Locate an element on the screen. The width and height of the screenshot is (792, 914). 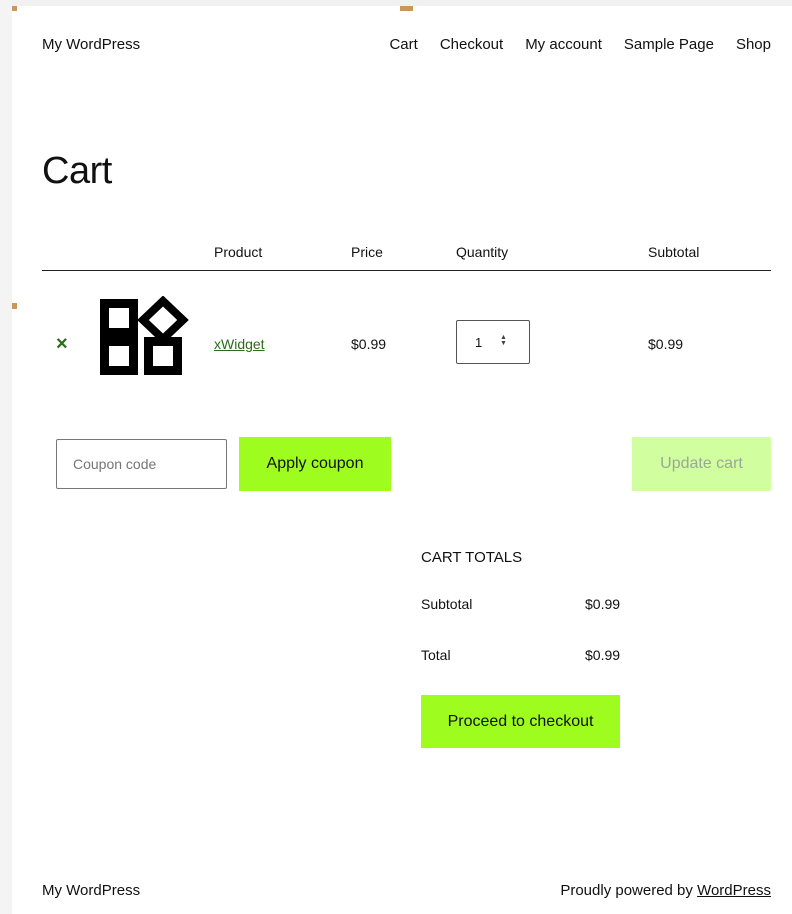
wordpress-link: WordPress is located at coordinates (734, 890).